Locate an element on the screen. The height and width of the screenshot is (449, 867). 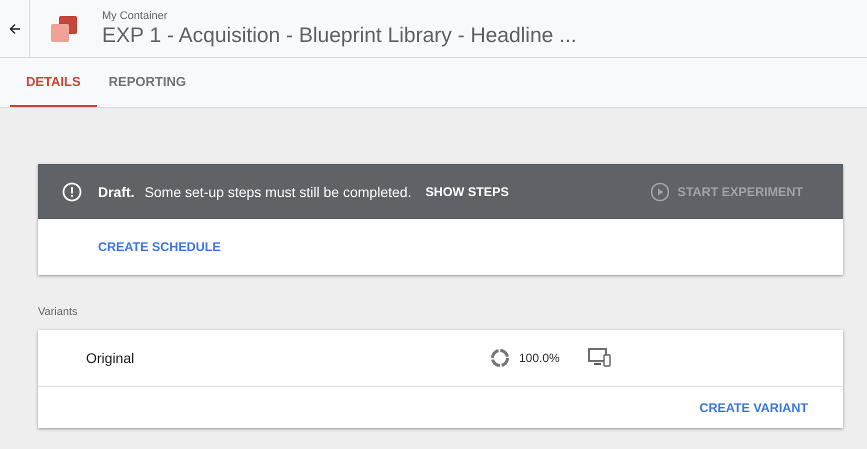
tab: DETAILS is located at coordinates (53, 82).